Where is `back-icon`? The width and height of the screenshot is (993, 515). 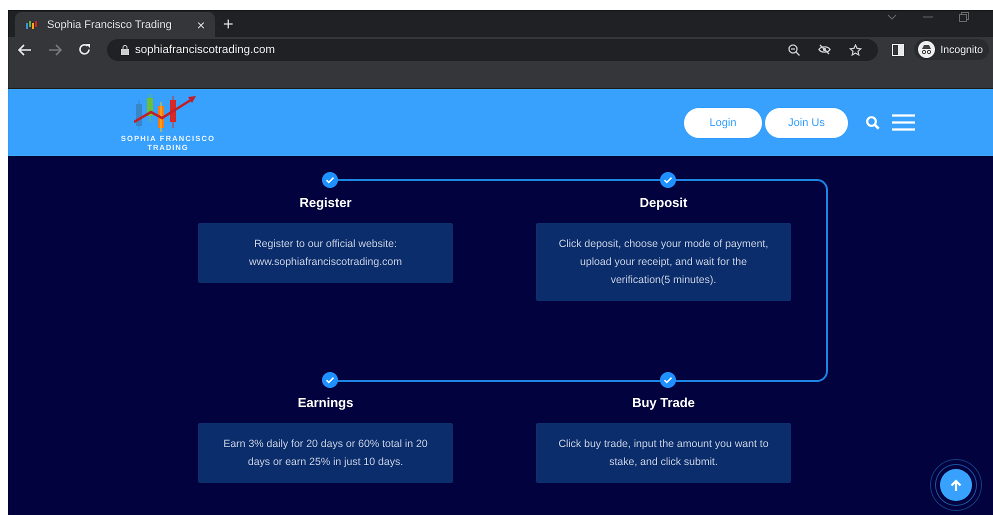 back-icon is located at coordinates (25, 50).